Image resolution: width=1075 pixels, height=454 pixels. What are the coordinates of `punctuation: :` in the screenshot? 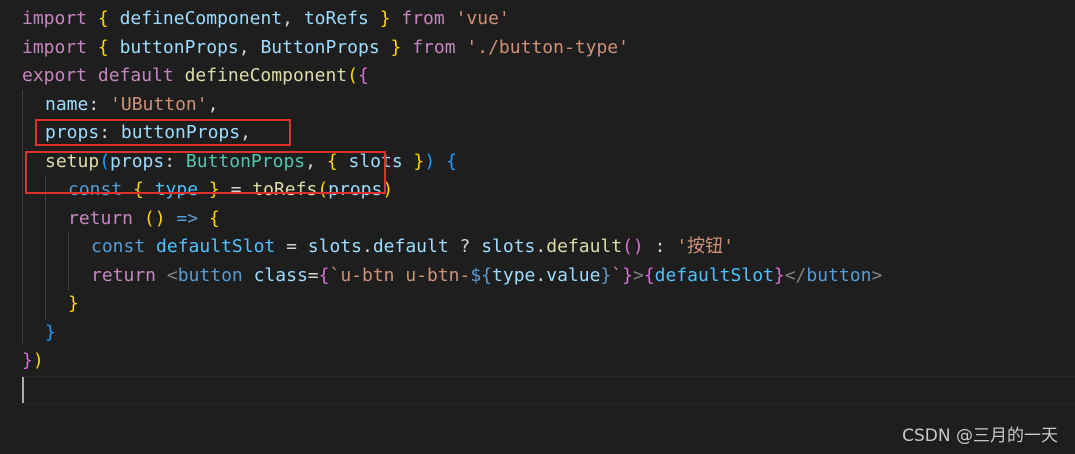 It's located at (94, 104).